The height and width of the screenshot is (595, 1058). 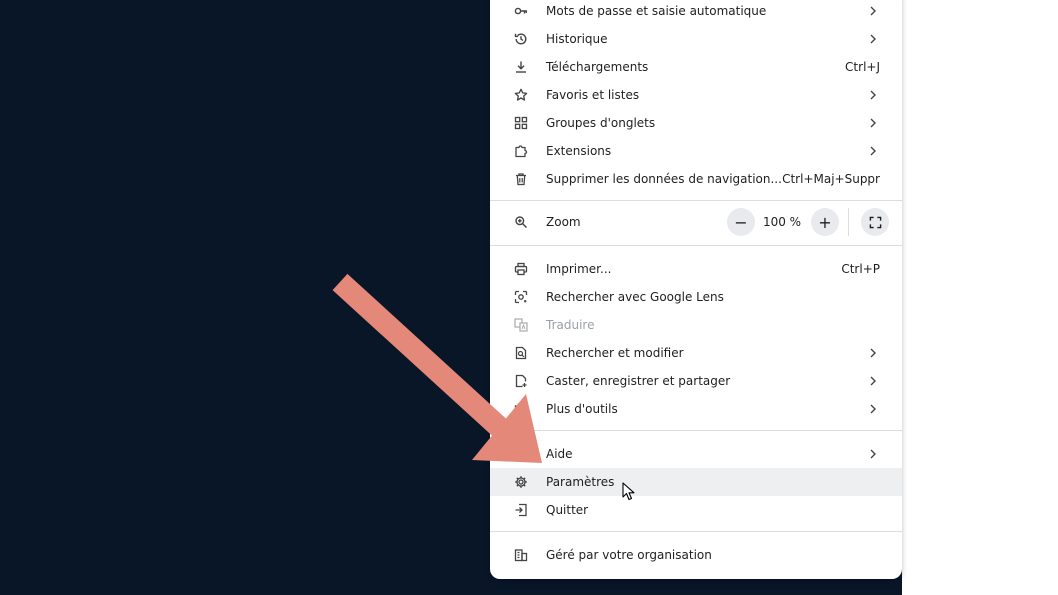 I want to click on key-icon, so click(x=521, y=11).